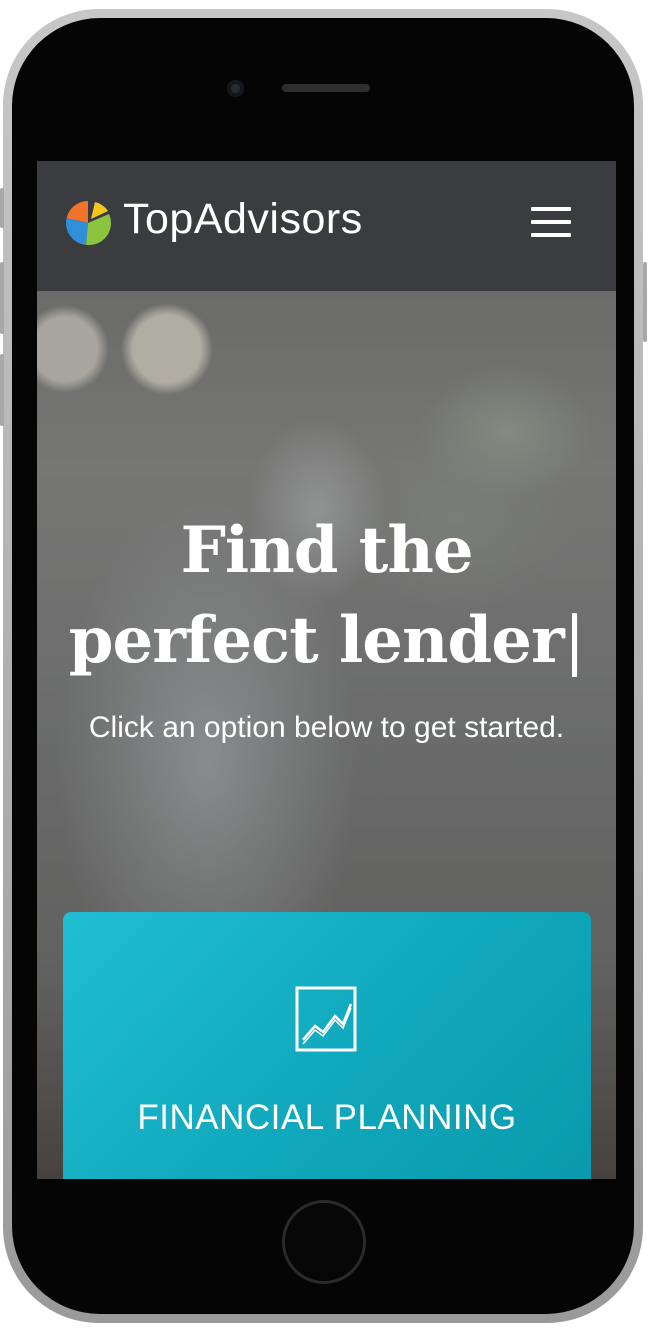  I want to click on hero-subtitle: Click an option below to get started., so click(326, 727).